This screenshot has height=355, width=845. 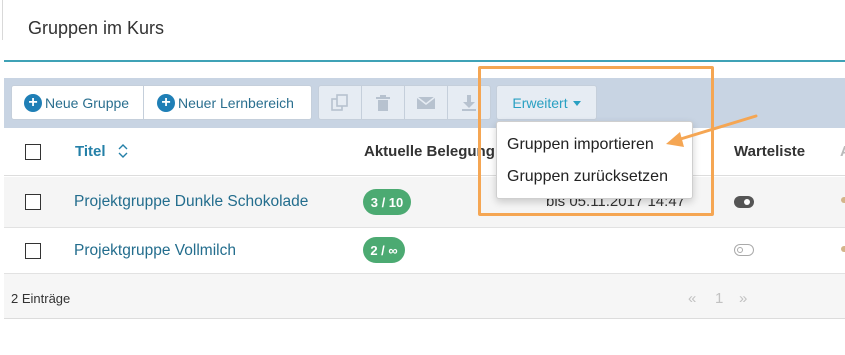 I want to click on pagination-page: 1, so click(x=719, y=298).